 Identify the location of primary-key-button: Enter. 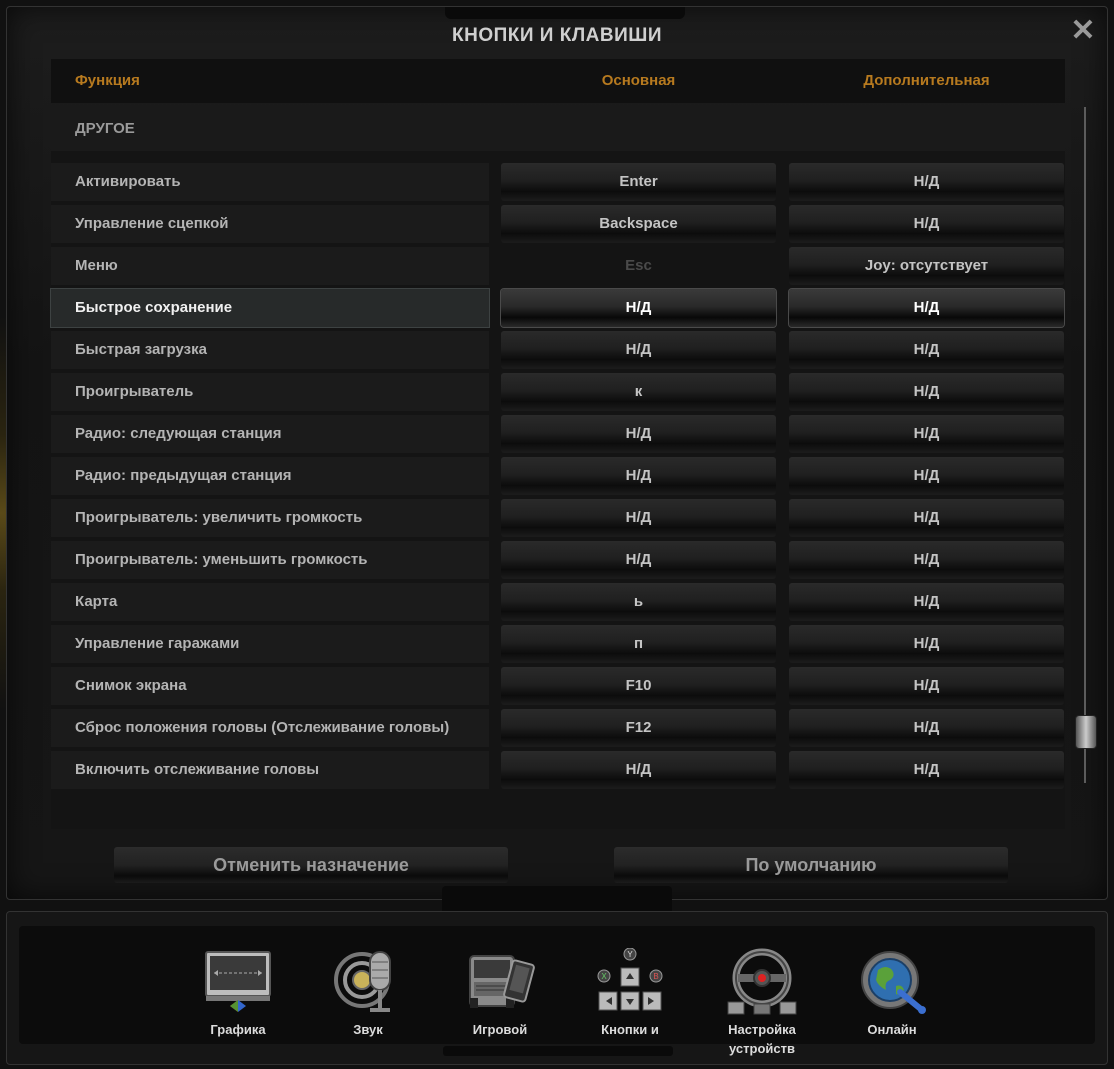
(638, 182).